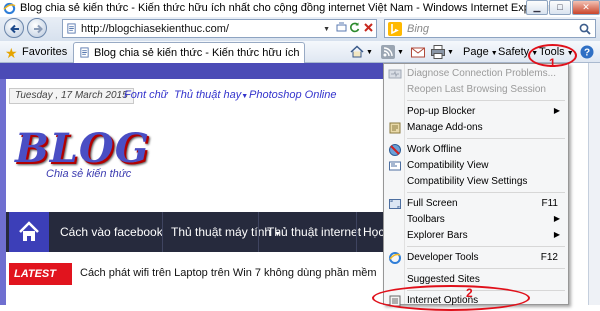 This screenshot has width=600, height=311. Describe the element at coordinates (476, 204) in the screenshot. I see `menu-item-full-screen: Full Screen F11` at that location.